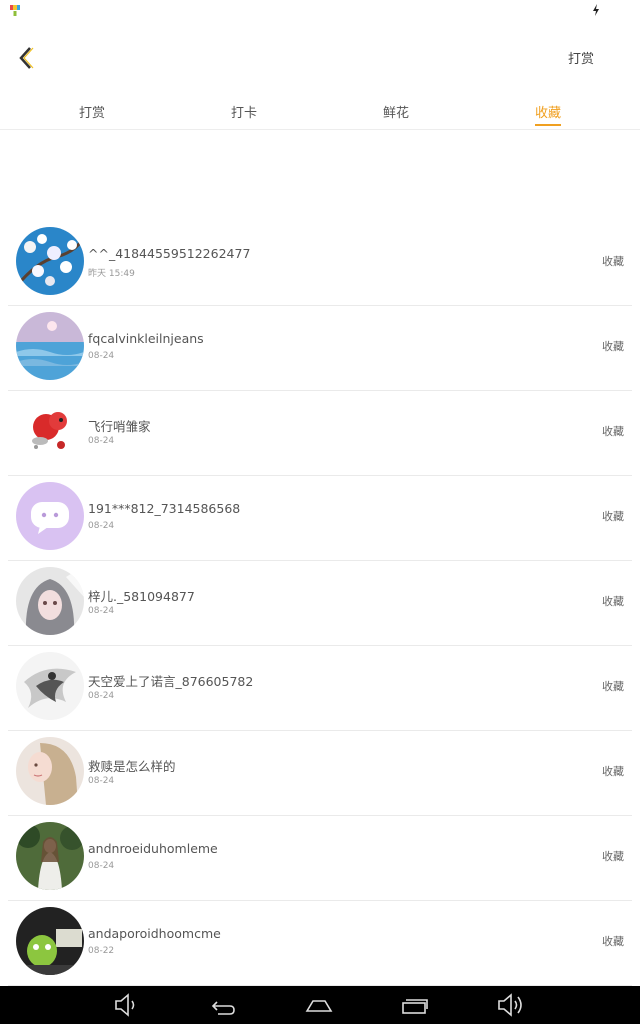  What do you see at coordinates (320, 943) in the screenshot?
I see `list-item: andaporoidhoomcme 08-22 收藏` at bounding box center [320, 943].